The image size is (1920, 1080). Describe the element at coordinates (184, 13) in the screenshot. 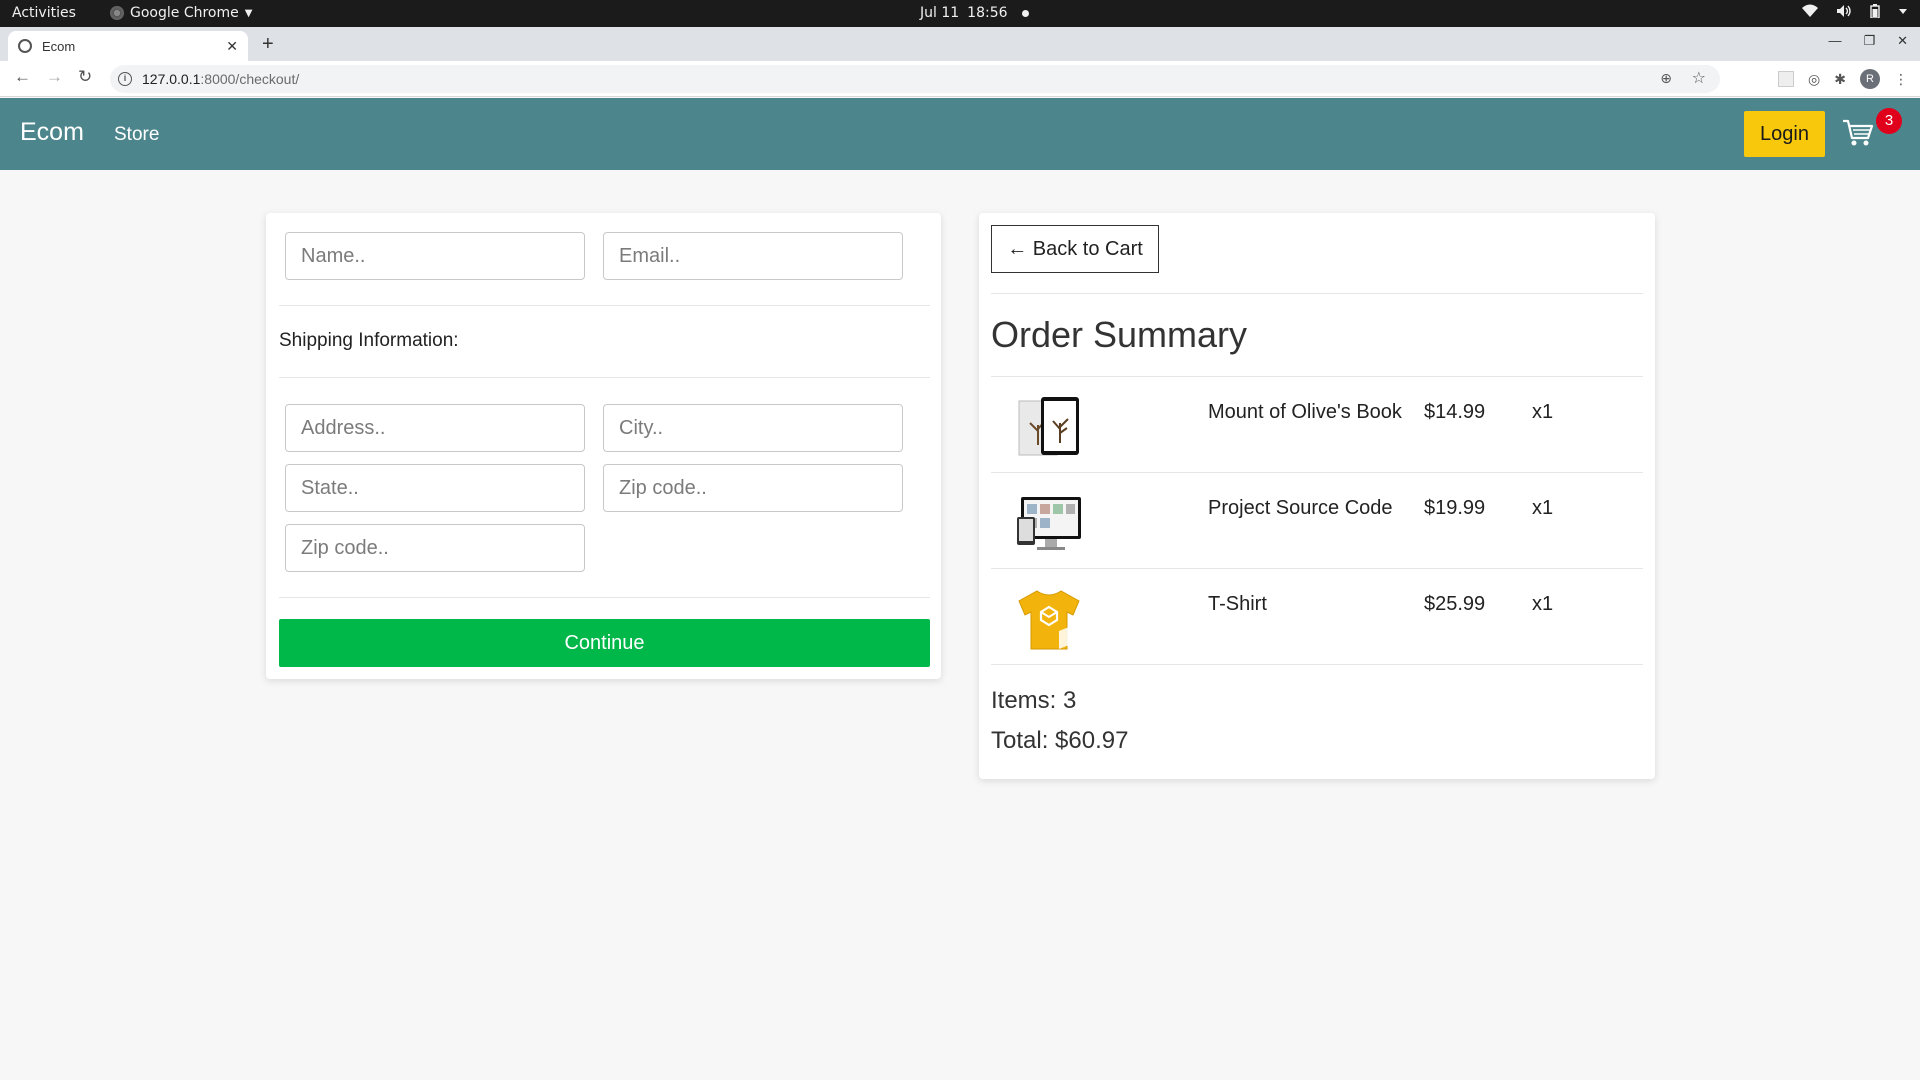

I see `app-menu-label: Google Chrome` at that location.